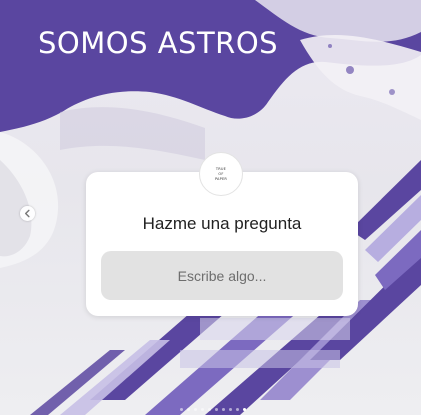 The height and width of the screenshot is (415, 421). What do you see at coordinates (213, 409) in the screenshot?
I see `story-progress-indicator` at bounding box center [213, 409].